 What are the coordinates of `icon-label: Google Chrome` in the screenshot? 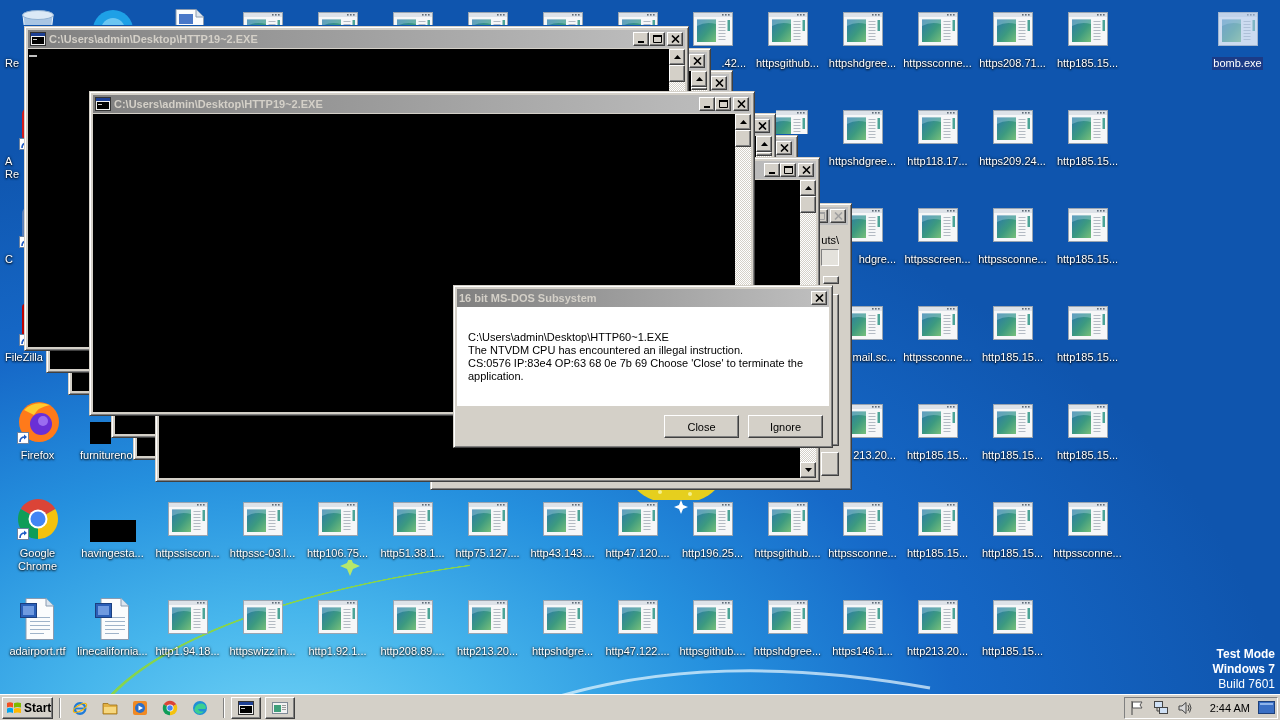 It's located at (37, 560).